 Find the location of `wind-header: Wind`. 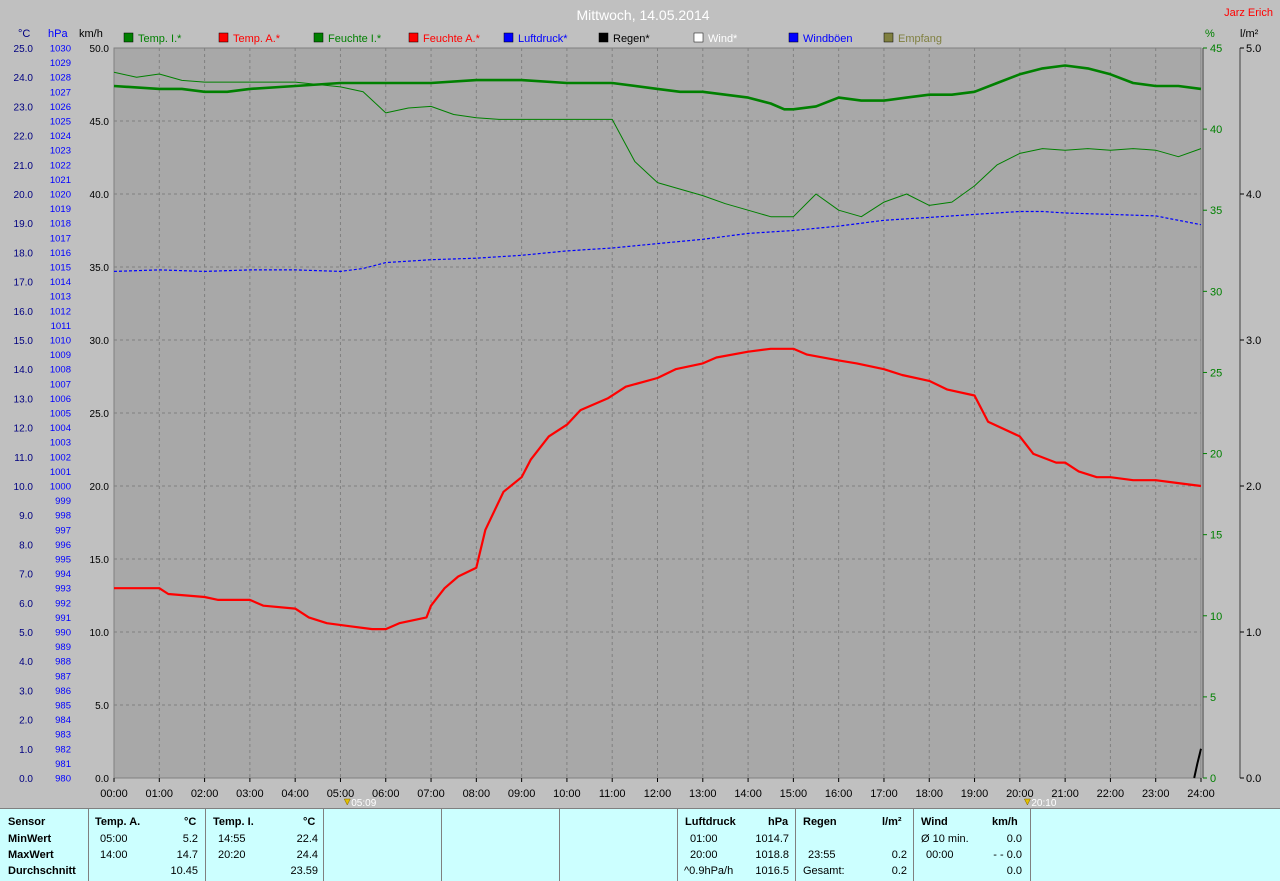

wind-header: Wind is located at coordinates (934, 822).